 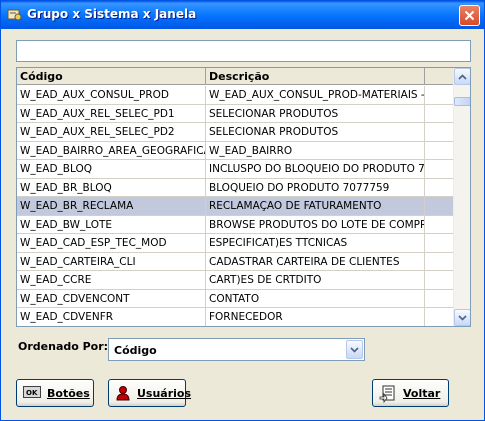 What do you see at coordinates (111, 298) in the screenshot?
I see `cell-codigo: W_EAD_CDVENCONT` at bounding box center [111, 298].